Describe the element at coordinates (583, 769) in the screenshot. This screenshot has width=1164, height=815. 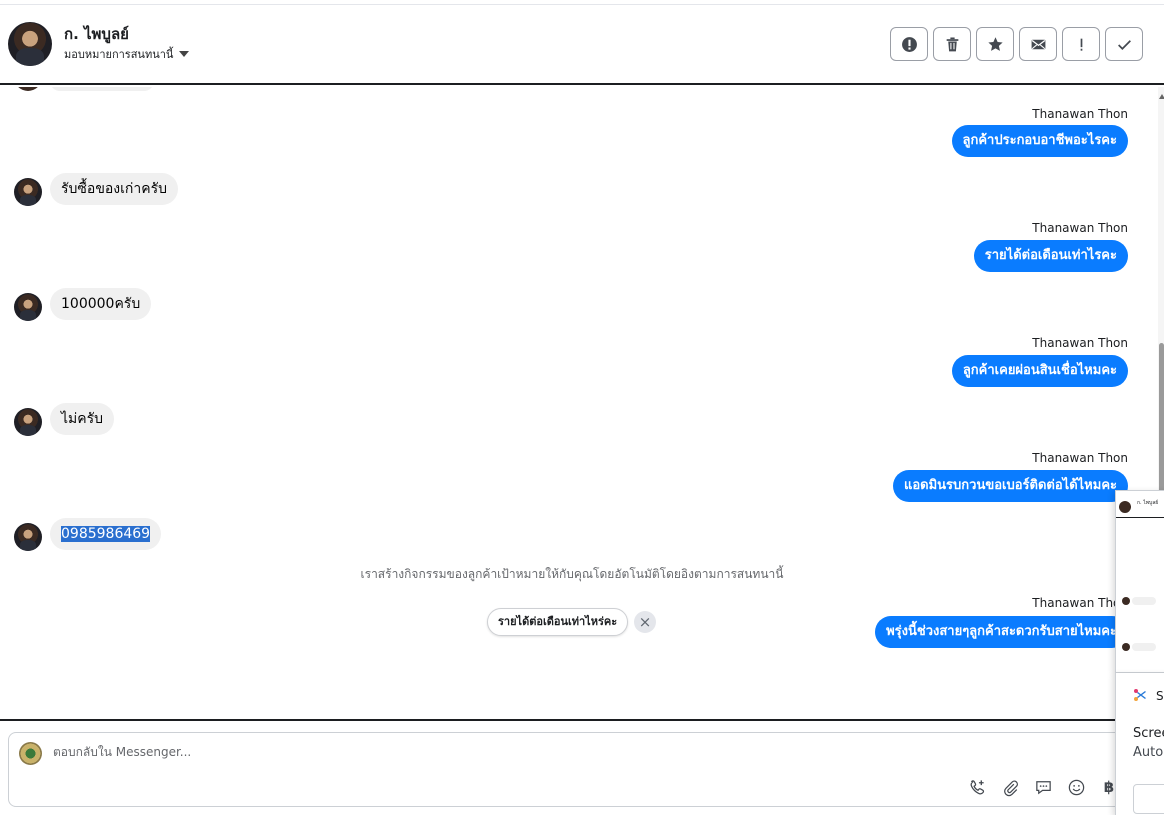
I see `reply-composer: ฿` at that location.